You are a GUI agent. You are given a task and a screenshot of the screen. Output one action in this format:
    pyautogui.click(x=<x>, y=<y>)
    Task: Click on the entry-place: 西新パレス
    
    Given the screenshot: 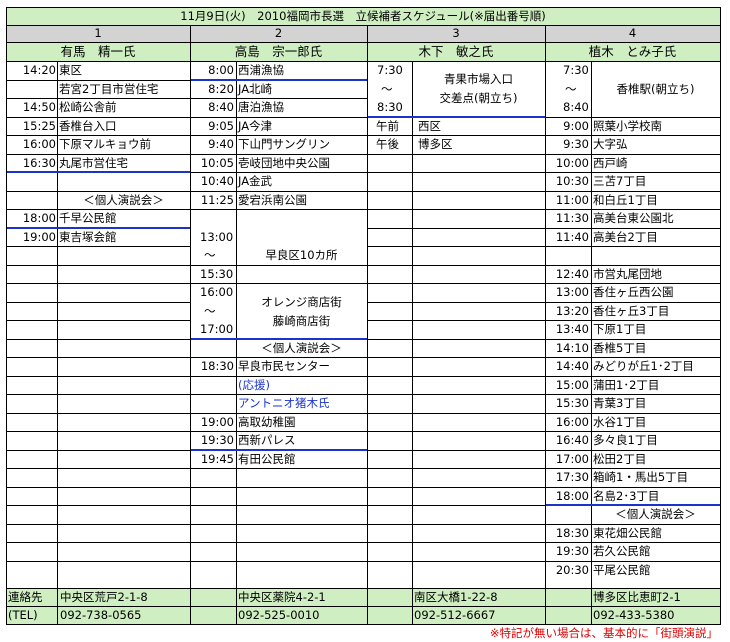 What is the action you would take?
    pyautogui.click(x=267, y=440)
    